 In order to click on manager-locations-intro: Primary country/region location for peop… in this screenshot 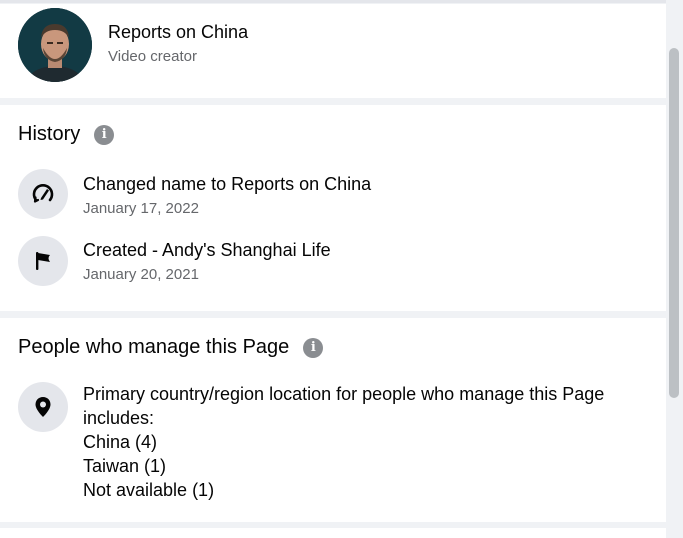, I will do `click(344, 406)`.